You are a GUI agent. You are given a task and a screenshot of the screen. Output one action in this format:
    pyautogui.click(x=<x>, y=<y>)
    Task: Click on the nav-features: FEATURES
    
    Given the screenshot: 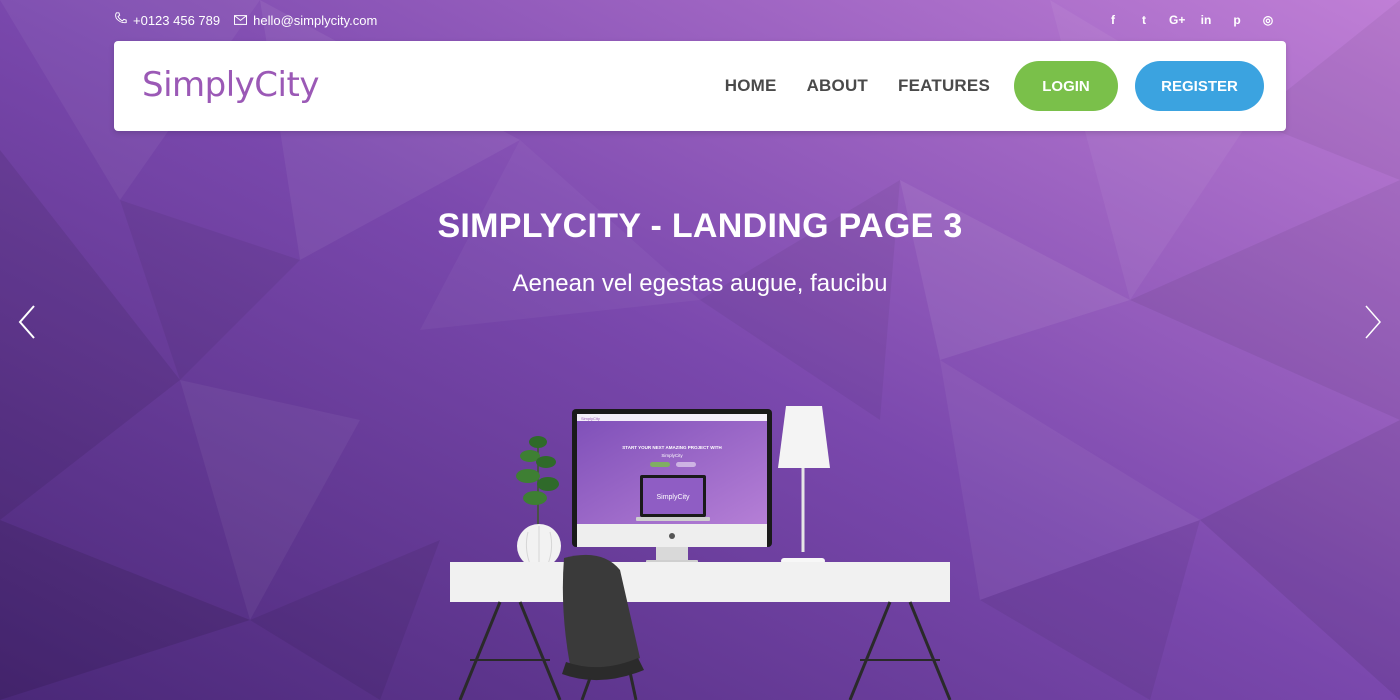 What is the action you would take?
    pyautogui.click(x=944, y=86)
    